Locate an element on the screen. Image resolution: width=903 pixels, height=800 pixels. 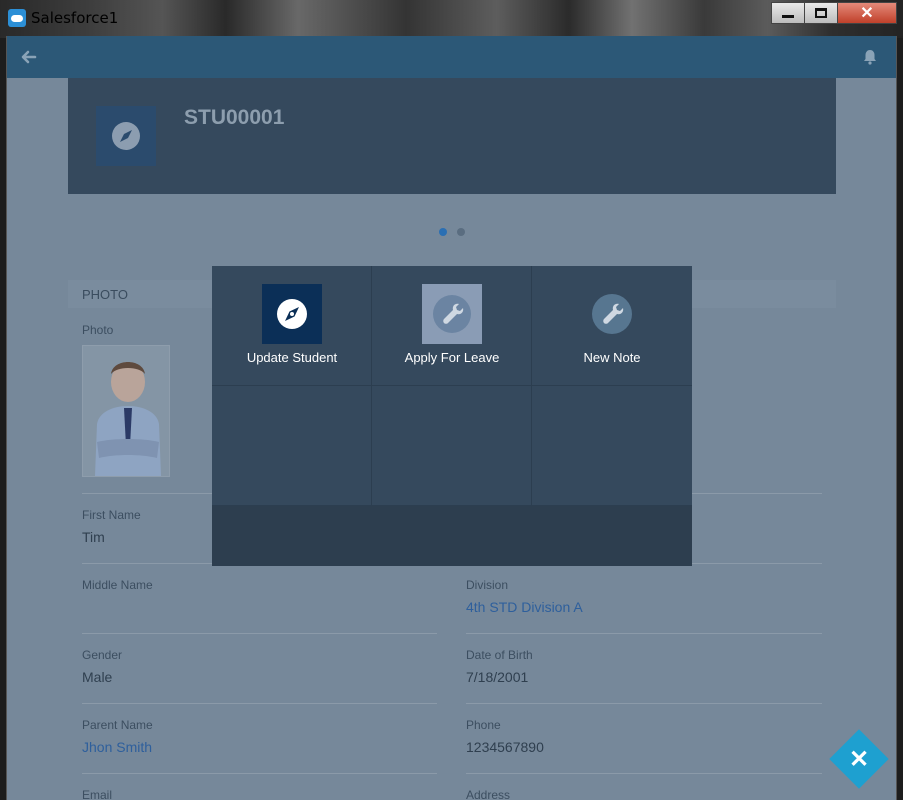
close-actions-button: ✕ is located at coordinates (859, 759).